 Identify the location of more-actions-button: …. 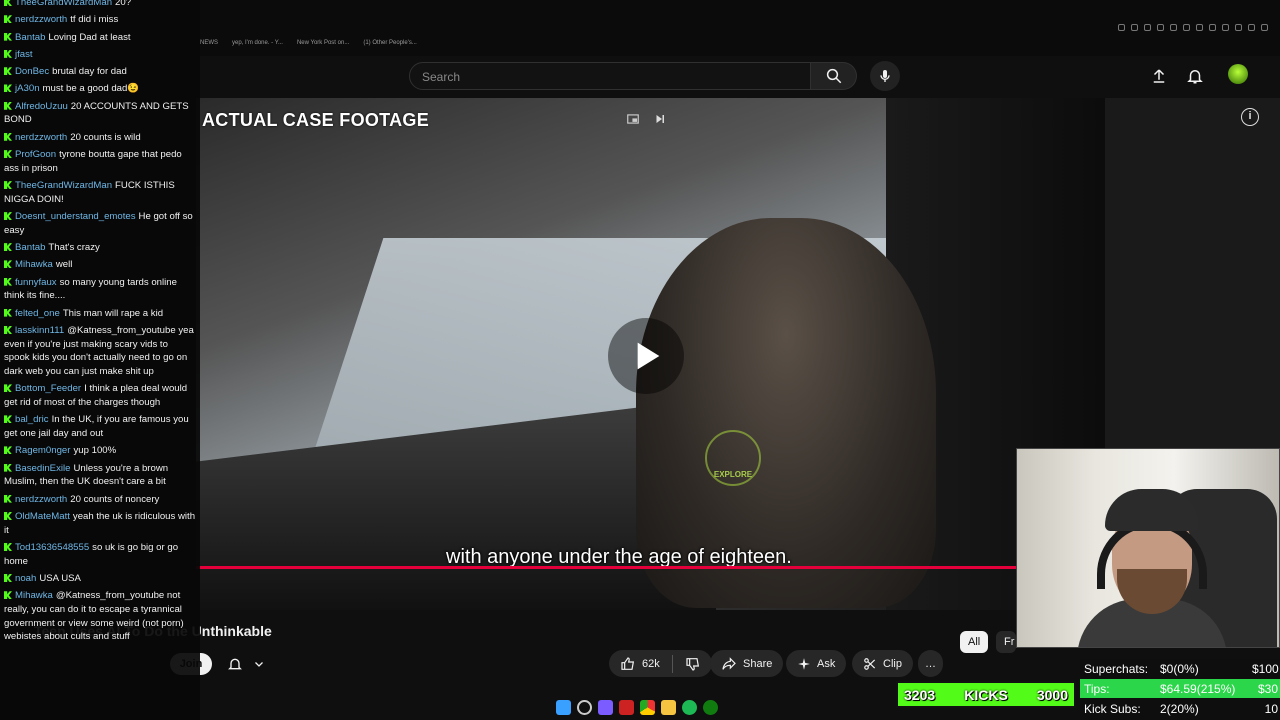
(930, 663).